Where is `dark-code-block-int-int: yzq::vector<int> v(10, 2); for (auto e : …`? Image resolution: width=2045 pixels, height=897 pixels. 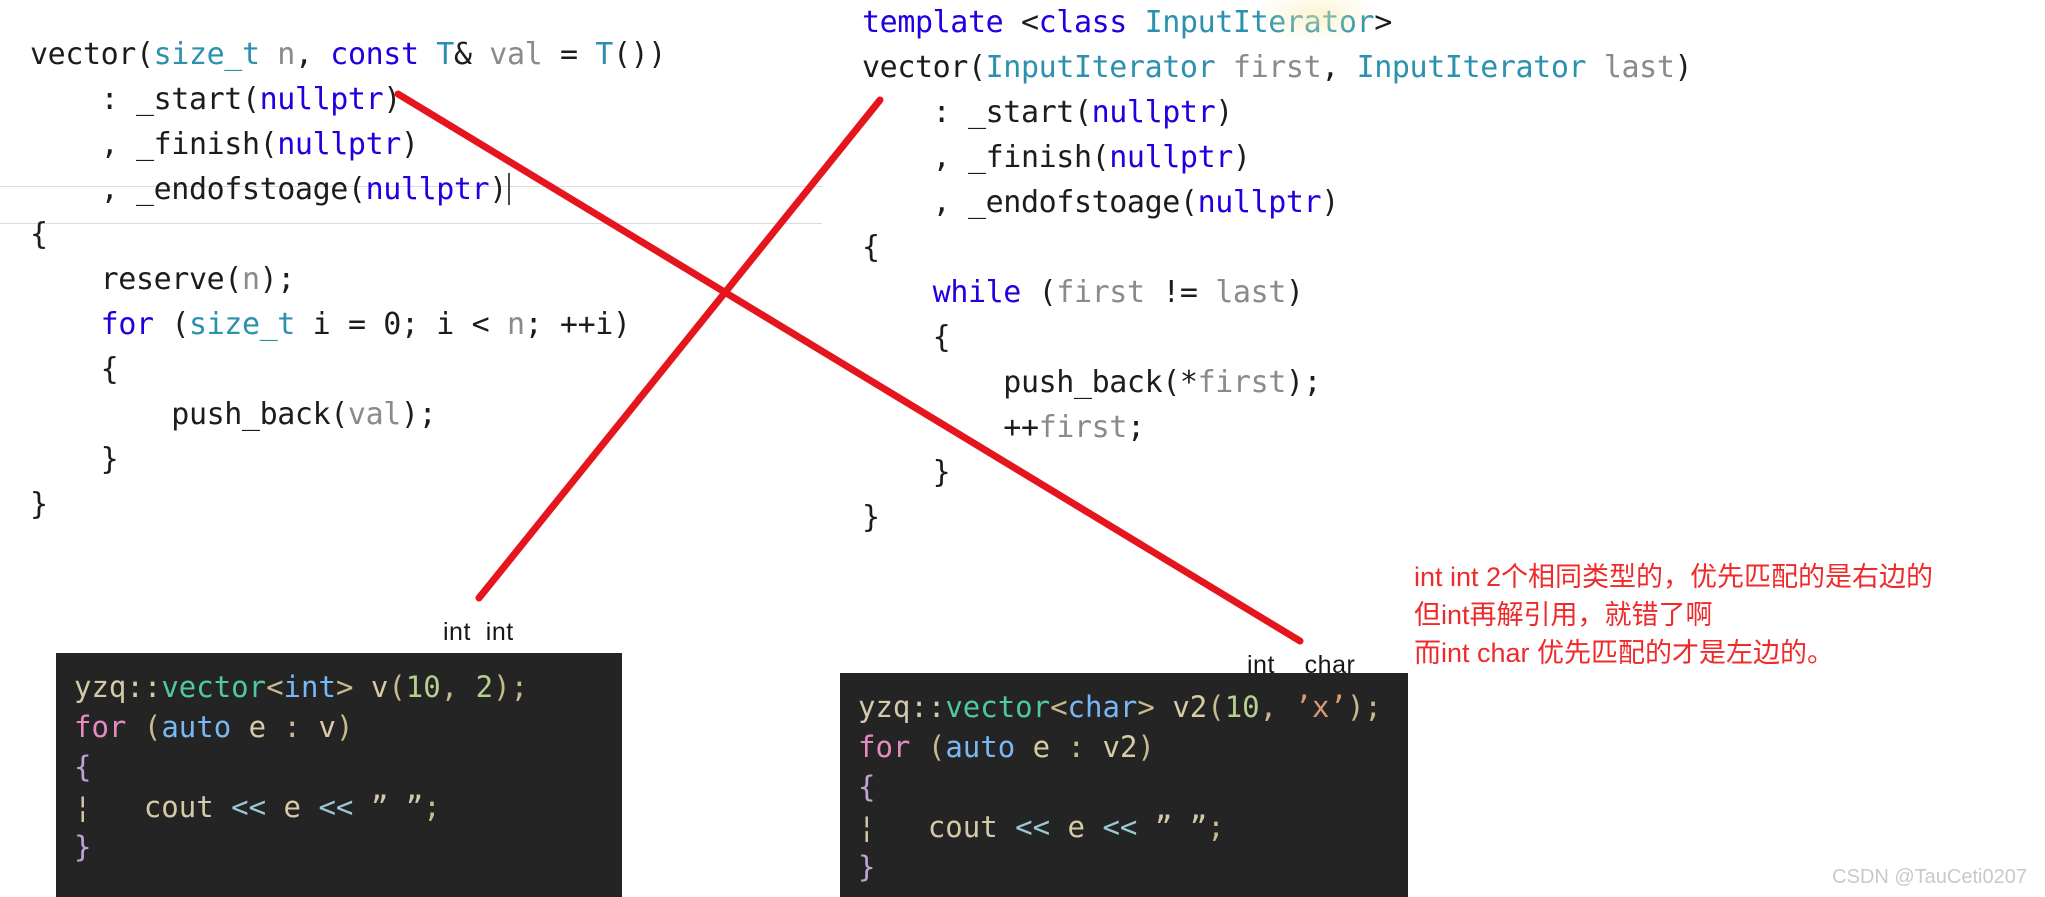 dark-code-block-int-int: yzq::vector<int> v(10, 2); for (auto e : … is located at coordinates (339, 775).